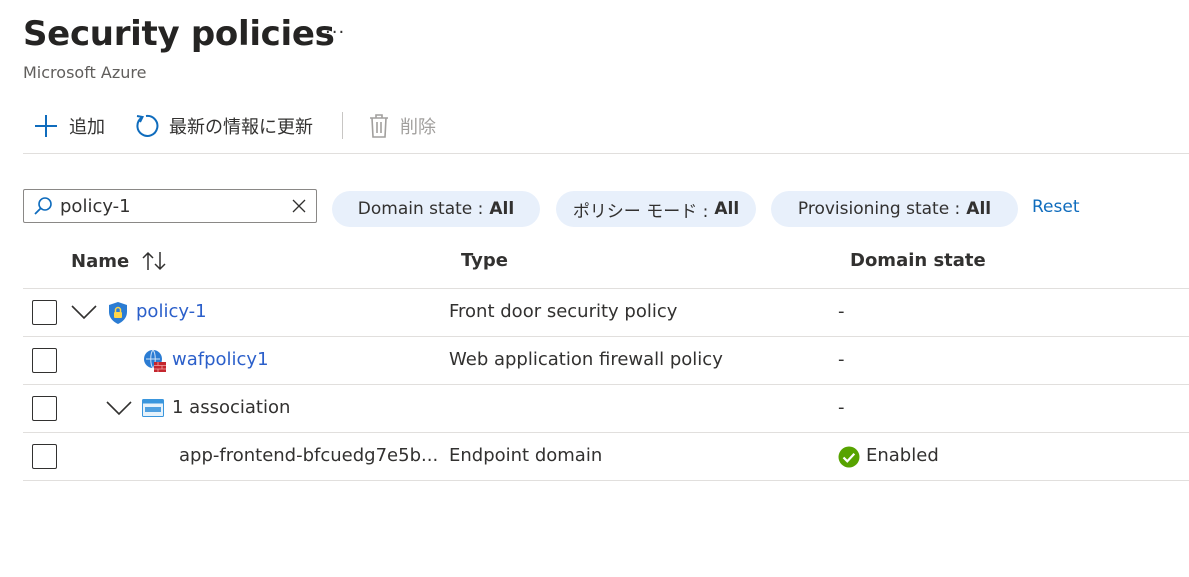 The image size is (1189, 577). I want to click on delete-button: 削除, so click(402, 126).